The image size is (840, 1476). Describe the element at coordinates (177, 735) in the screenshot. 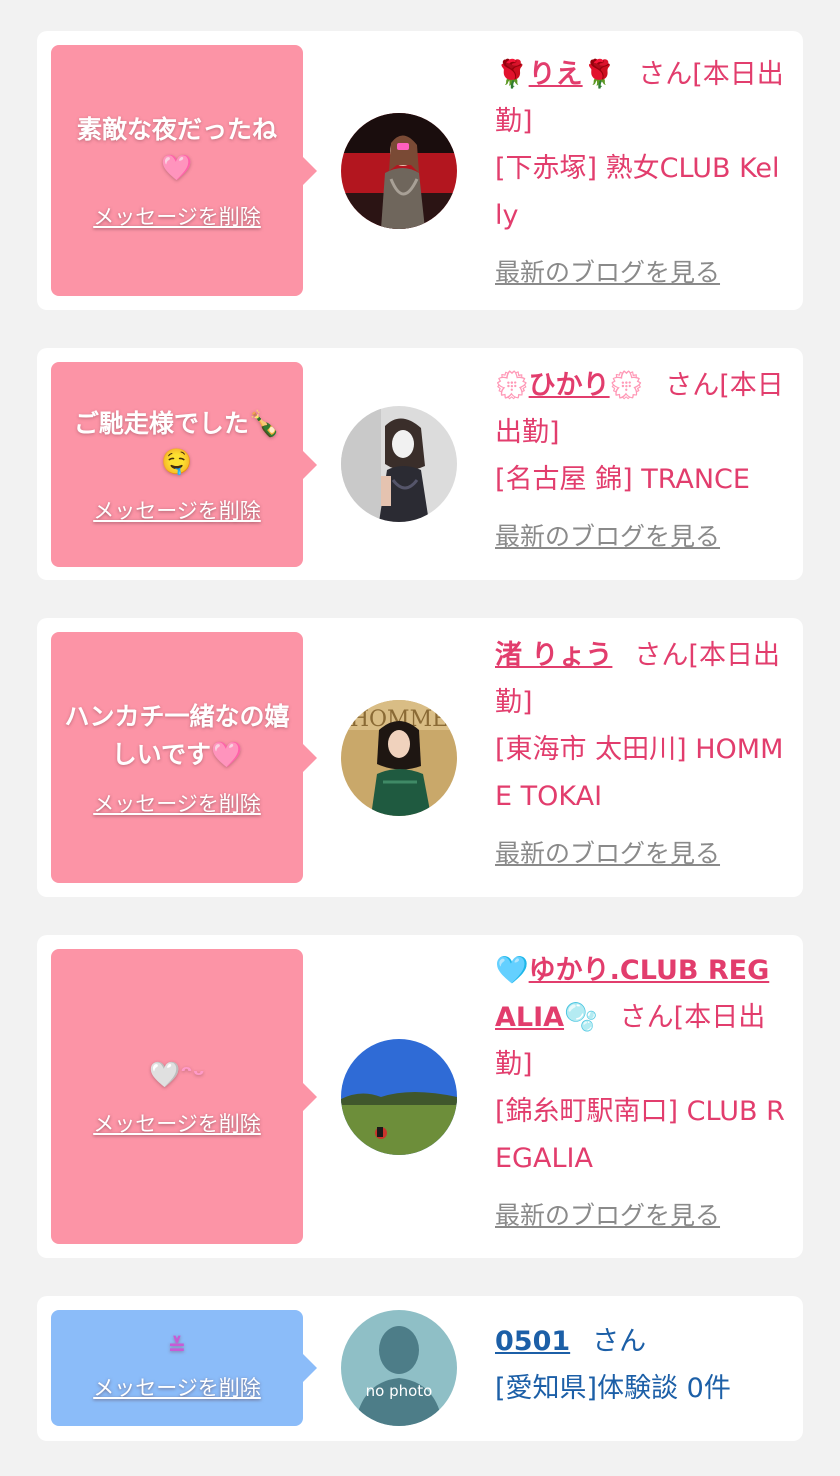

I see `message-text: ハンカチ一緒なの嬉しいです🩷` at that location.